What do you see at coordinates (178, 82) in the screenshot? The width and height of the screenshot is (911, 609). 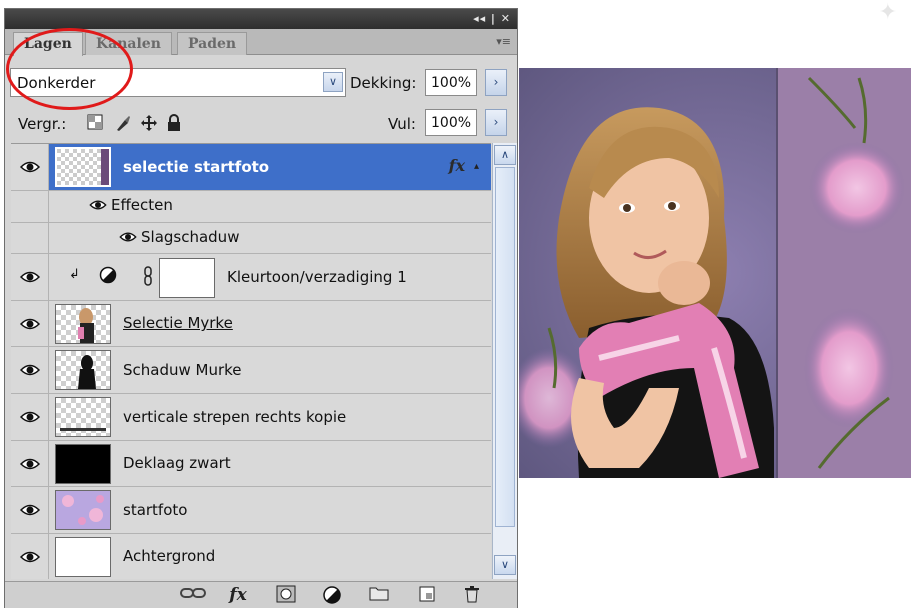 I see `blend-mode-select: Donkerder ∨` at bounding box center [178, 82].